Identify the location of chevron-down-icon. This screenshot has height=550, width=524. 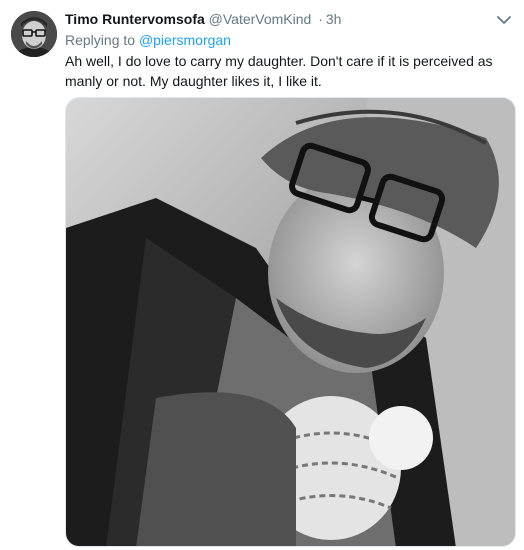
(504, 20).